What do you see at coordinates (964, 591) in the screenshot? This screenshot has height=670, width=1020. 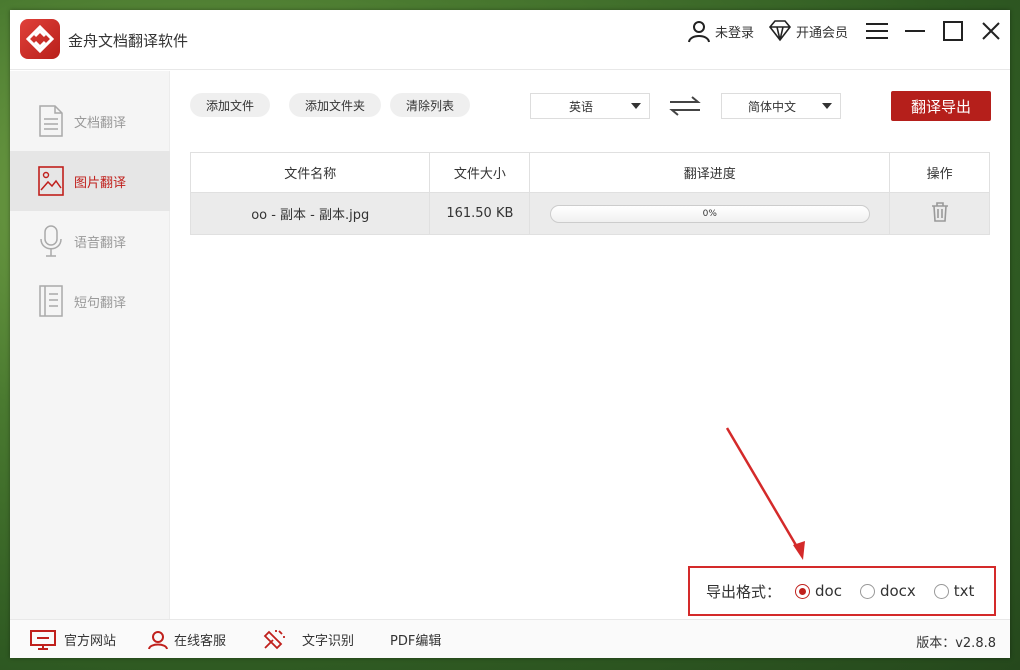 I see `format-option-label: txt` at bounding box center [964, 591].